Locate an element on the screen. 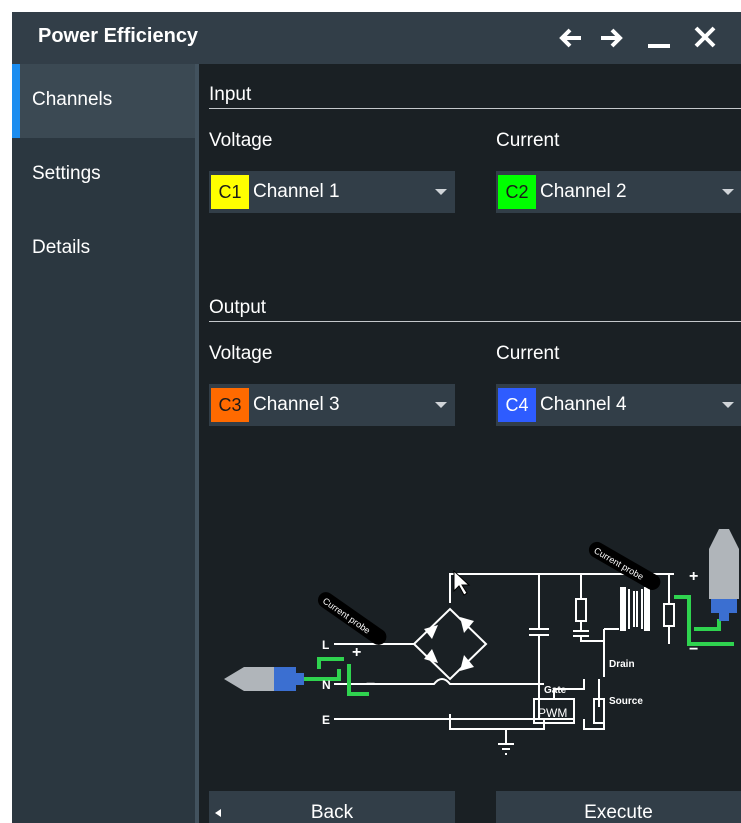 The height and width of the screenshot is (823, 741). pwm-label: PWM is located at coordinates (552, 713).